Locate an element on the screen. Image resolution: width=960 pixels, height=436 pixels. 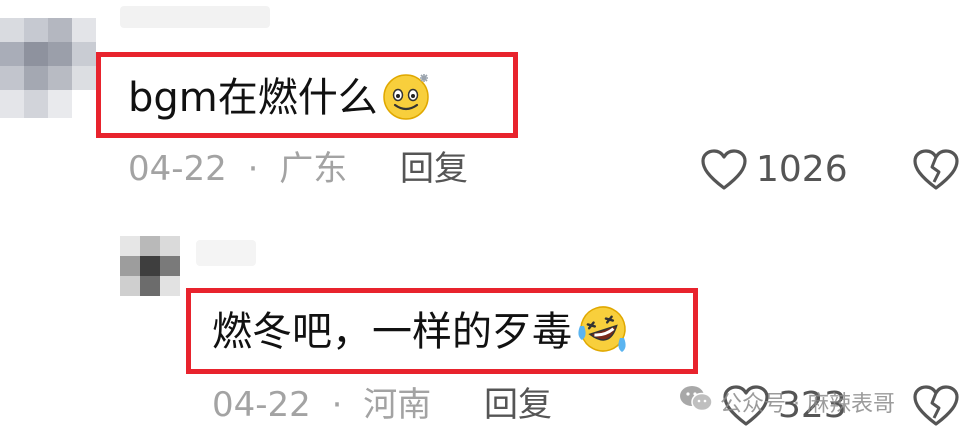
like-count: 1026 is located at coordinates (802, 169).